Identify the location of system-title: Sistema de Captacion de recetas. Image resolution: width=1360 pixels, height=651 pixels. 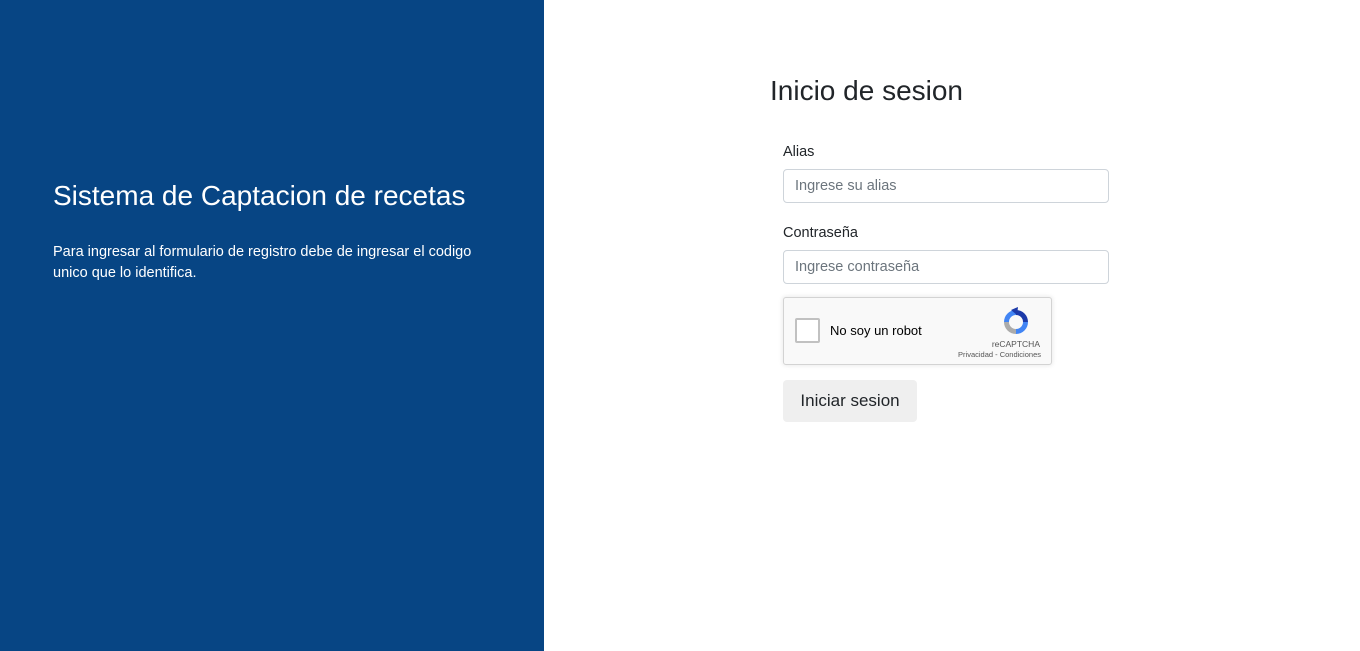
(259, 195).